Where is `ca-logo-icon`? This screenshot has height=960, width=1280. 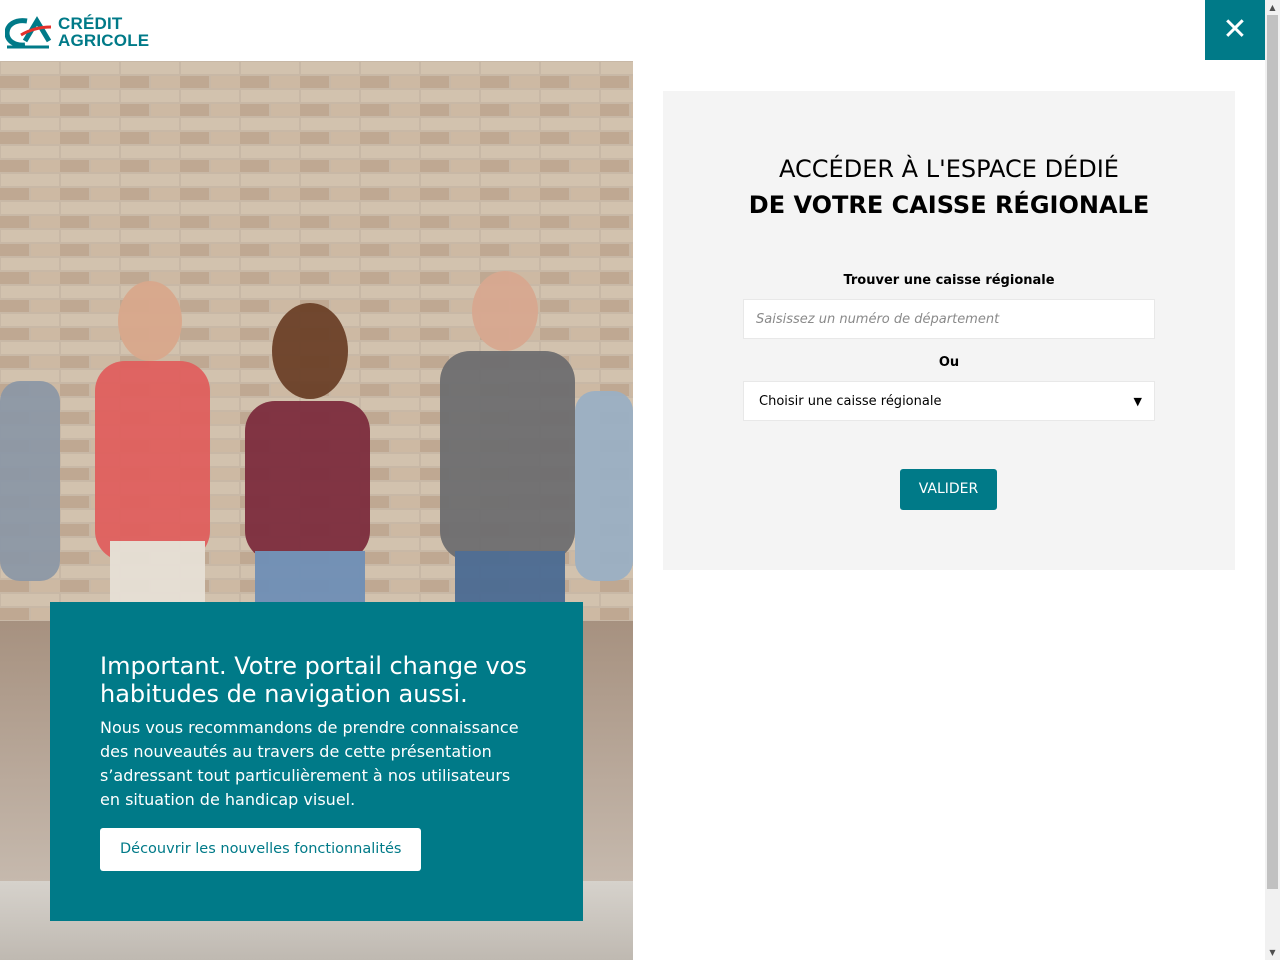 ca-logo-icon is located at coordinates (28, 32).